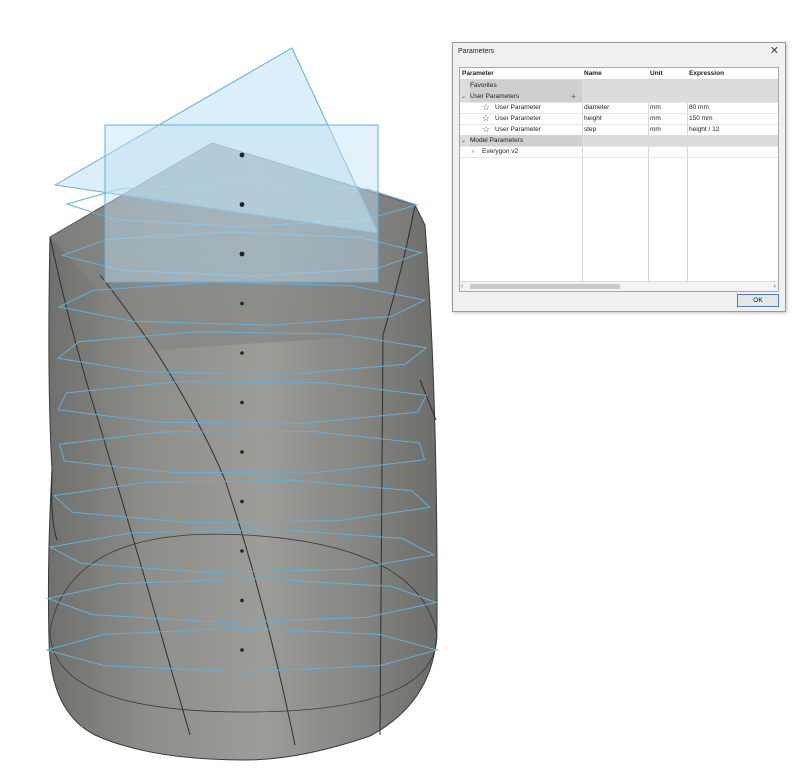  Describe the element at coordinates (522, 73) in the screenshot. I see `column-header-parameter: Parameter` at that location.